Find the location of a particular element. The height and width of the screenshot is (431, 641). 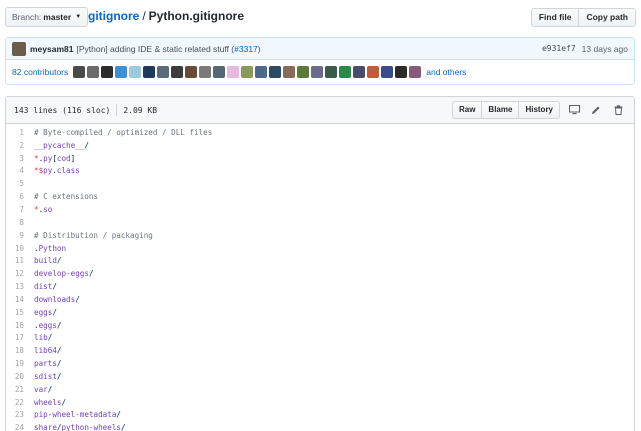

author-avatar is located at coordinates (19, 48).